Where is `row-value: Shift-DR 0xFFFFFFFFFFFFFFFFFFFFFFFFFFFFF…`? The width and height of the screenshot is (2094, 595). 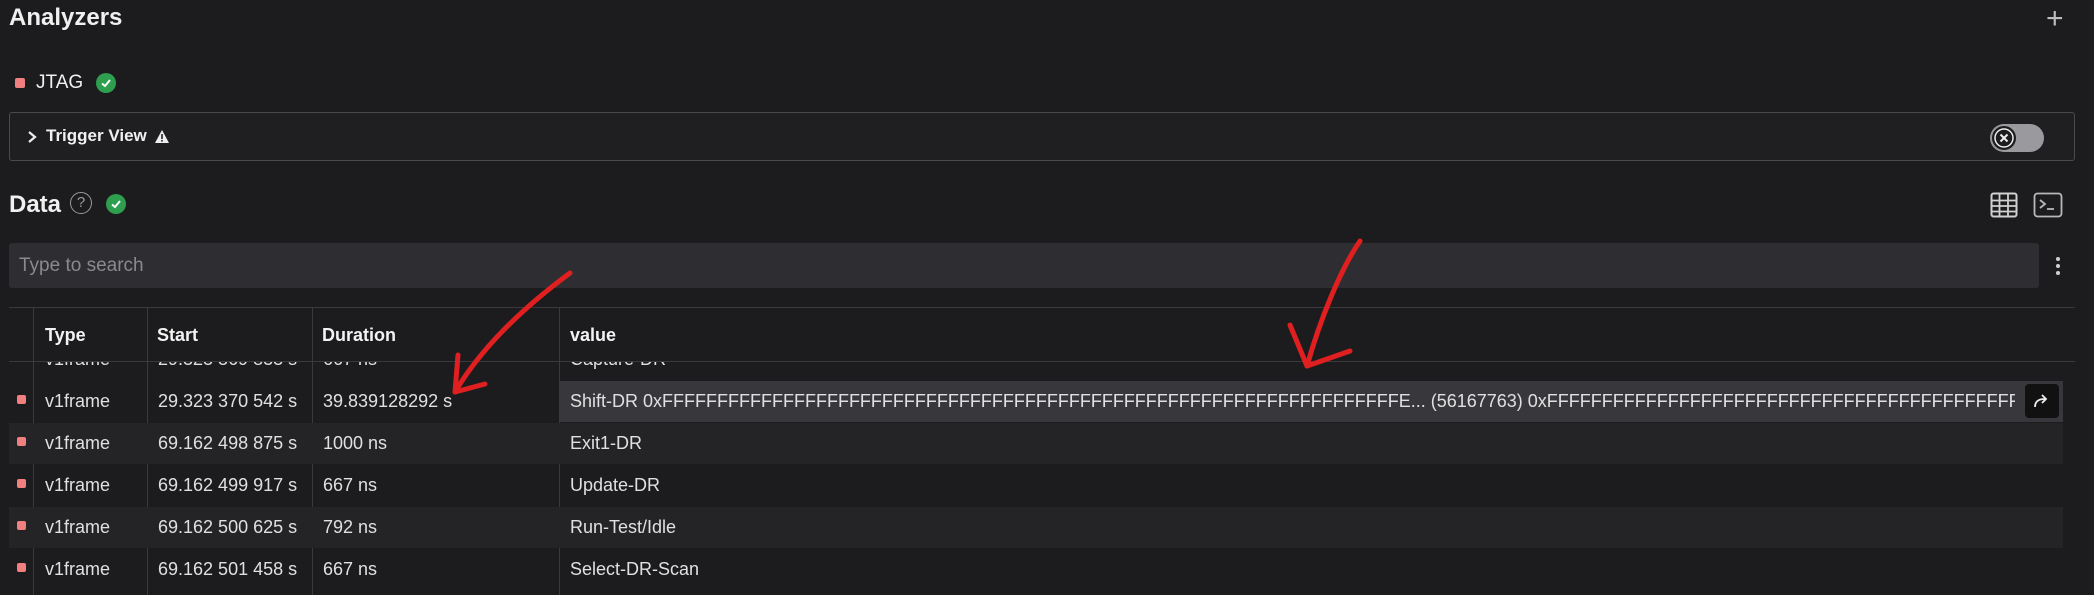
row-value: Shift-DR 0xFFFFFFFFFFFFFFFFFFFFFFFFFFFFF… is located at coordinates (1292, 401).